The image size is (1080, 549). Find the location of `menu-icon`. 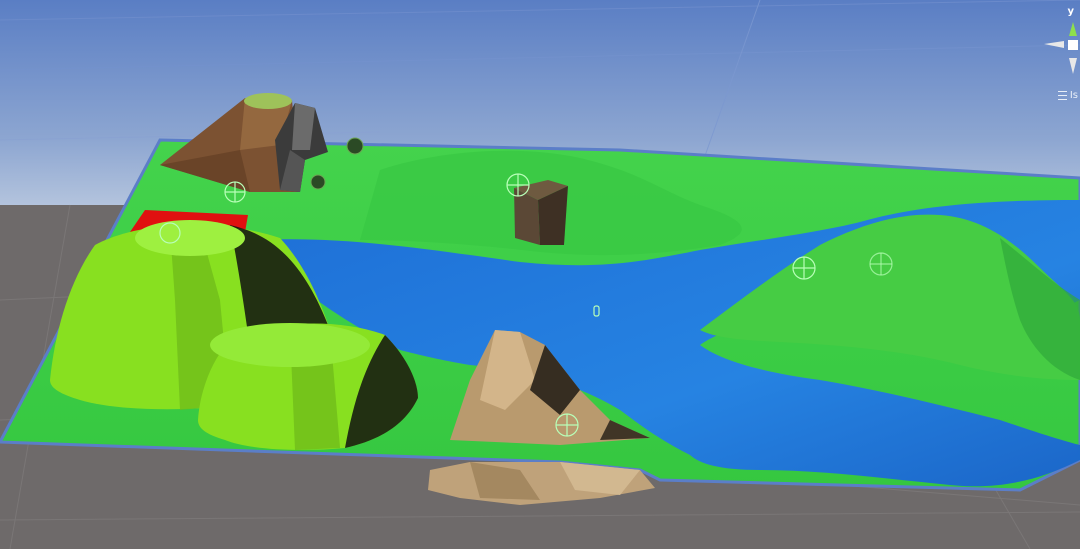

menu-icon is located at coordinates (1062, 95).